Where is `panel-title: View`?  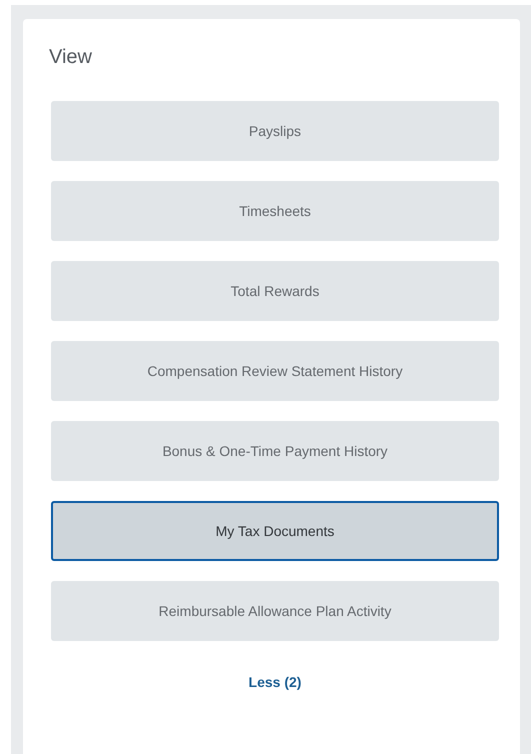
panel-title: View is located at coordinates (71, 57).